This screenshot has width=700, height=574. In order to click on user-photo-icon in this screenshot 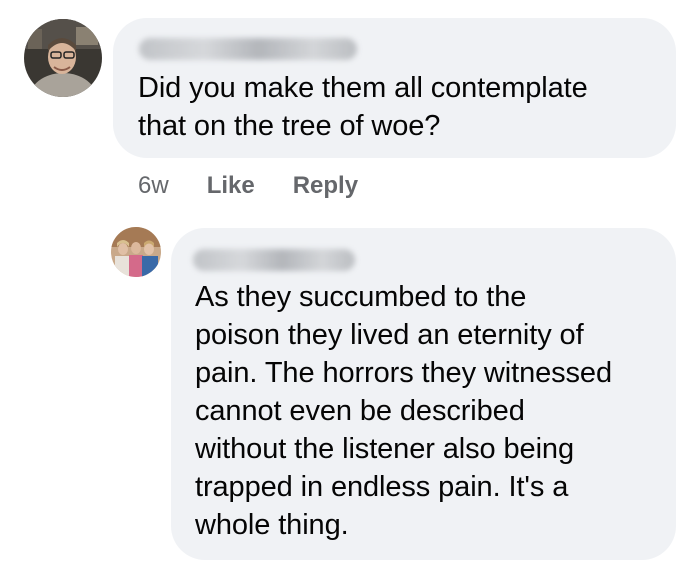, I will do `click(63, 58)`.